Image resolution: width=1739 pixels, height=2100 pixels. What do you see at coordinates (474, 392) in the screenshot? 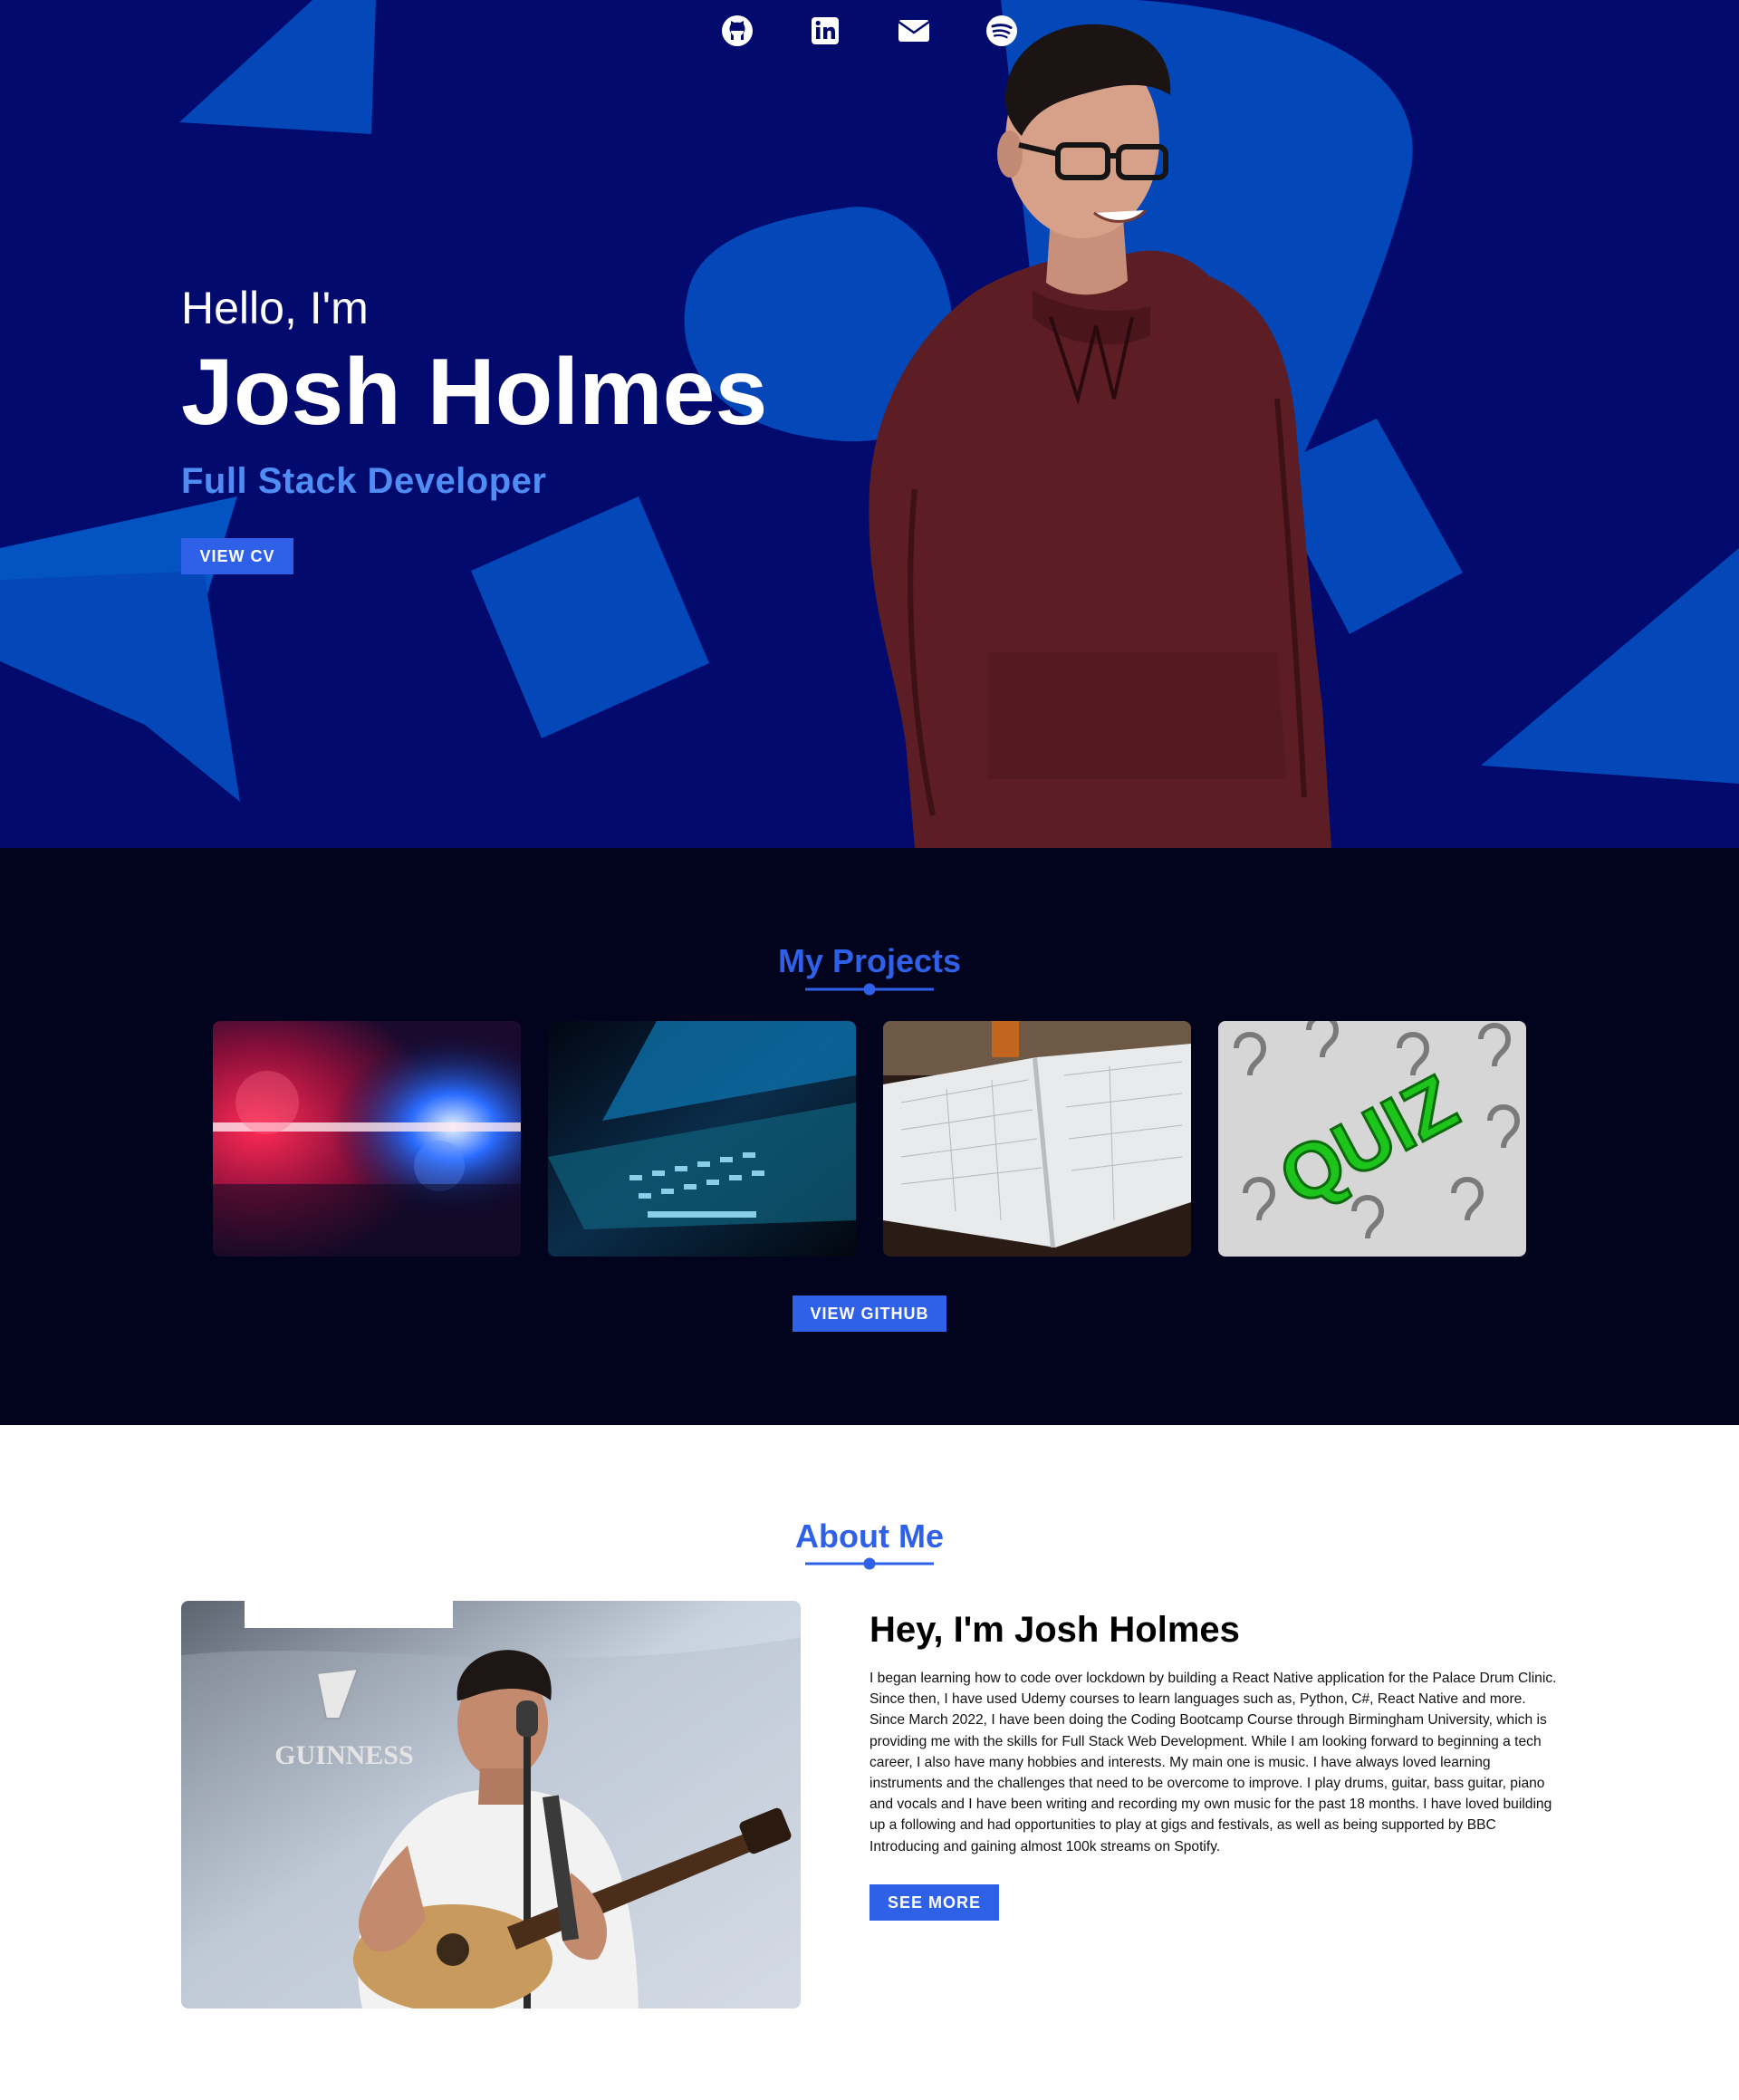
I see `hero-name: Josh Holmes` at bounding box center [474, 392].